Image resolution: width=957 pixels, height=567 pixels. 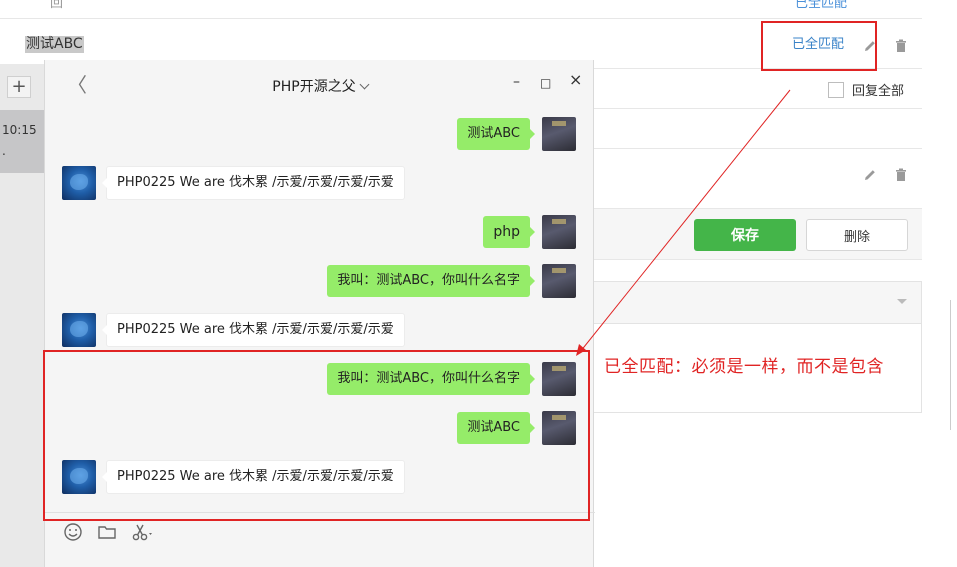 What do you see at coordinates (4, 151) in the screenshot?
I see `conversation-preview: .` at bounding box center [4, 151].